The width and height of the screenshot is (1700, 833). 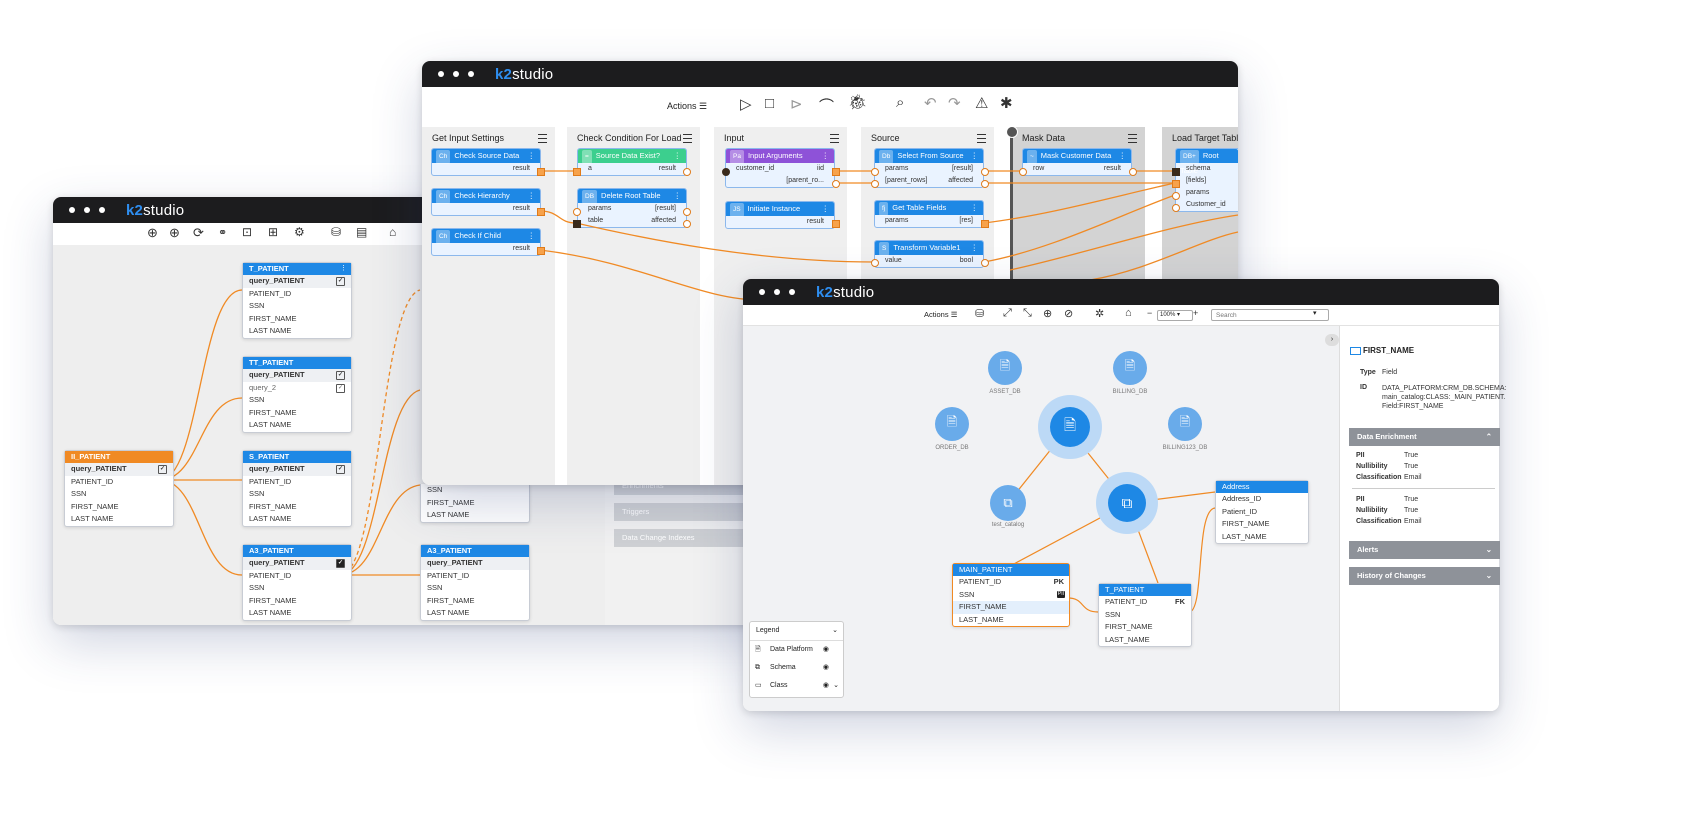 What do you see at coordinates (1185, 448) in the screenshot?
I see `node-label: BILLING123_DB` at bounding box center [1185, 448].